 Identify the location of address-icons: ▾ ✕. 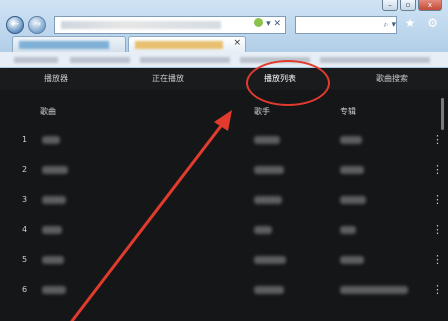
(267, 23).